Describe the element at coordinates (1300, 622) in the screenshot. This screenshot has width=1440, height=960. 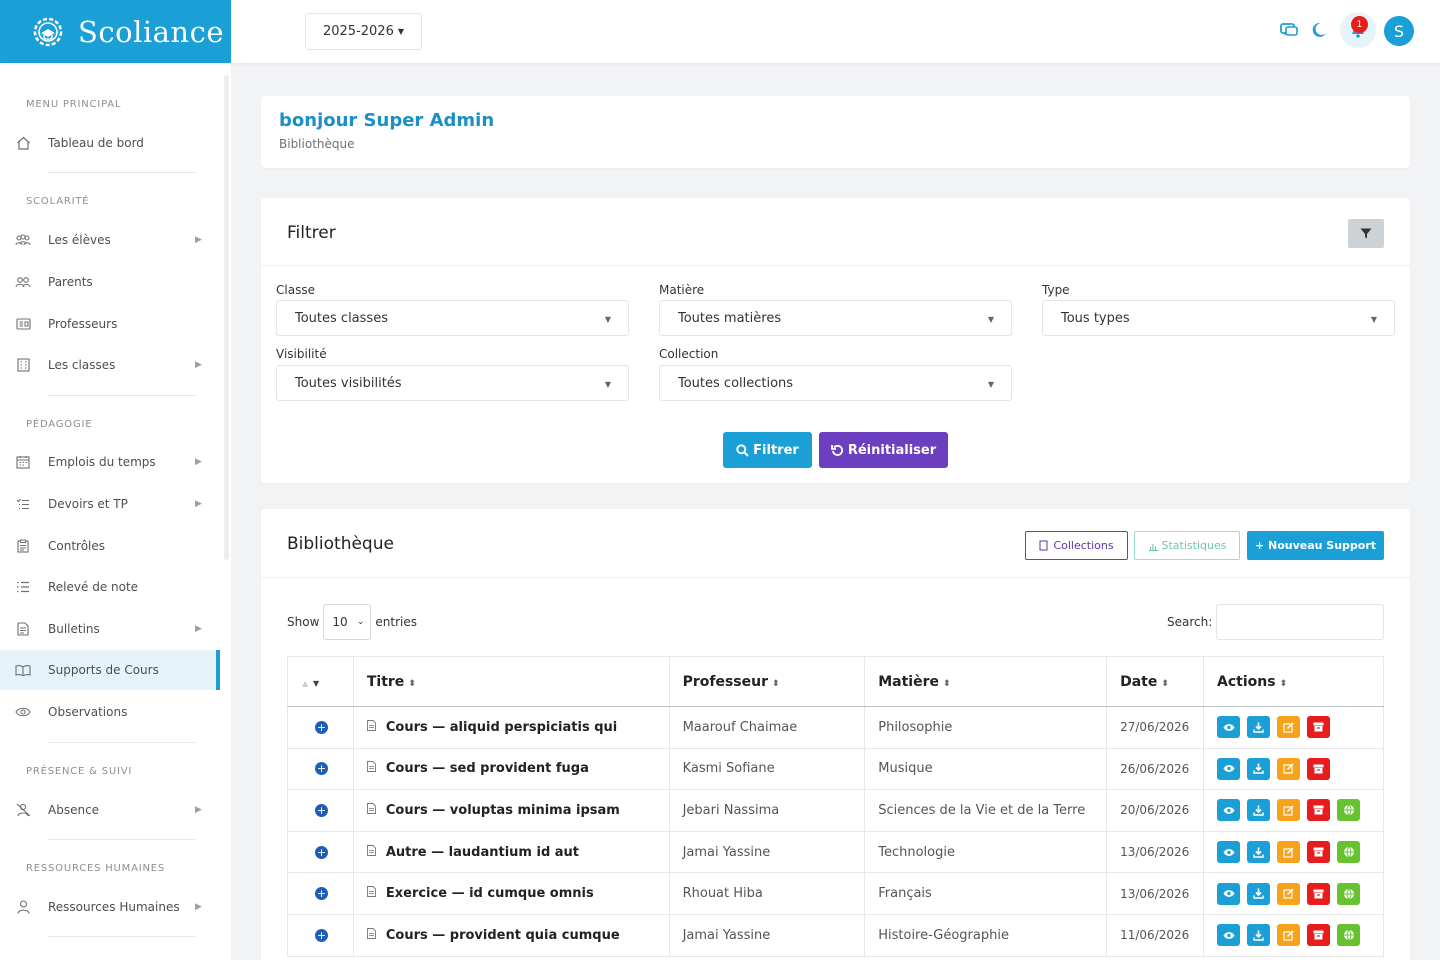
I see `search-input` at that location.